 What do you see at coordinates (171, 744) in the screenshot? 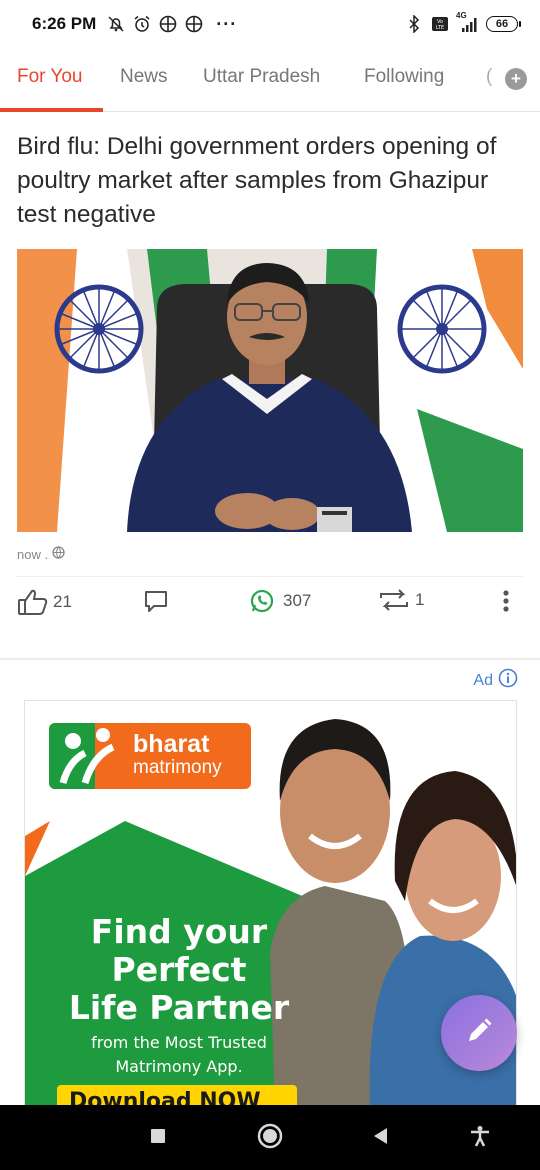
I see `ad-brand-line1: bharat` at bounding box center [171, 744].